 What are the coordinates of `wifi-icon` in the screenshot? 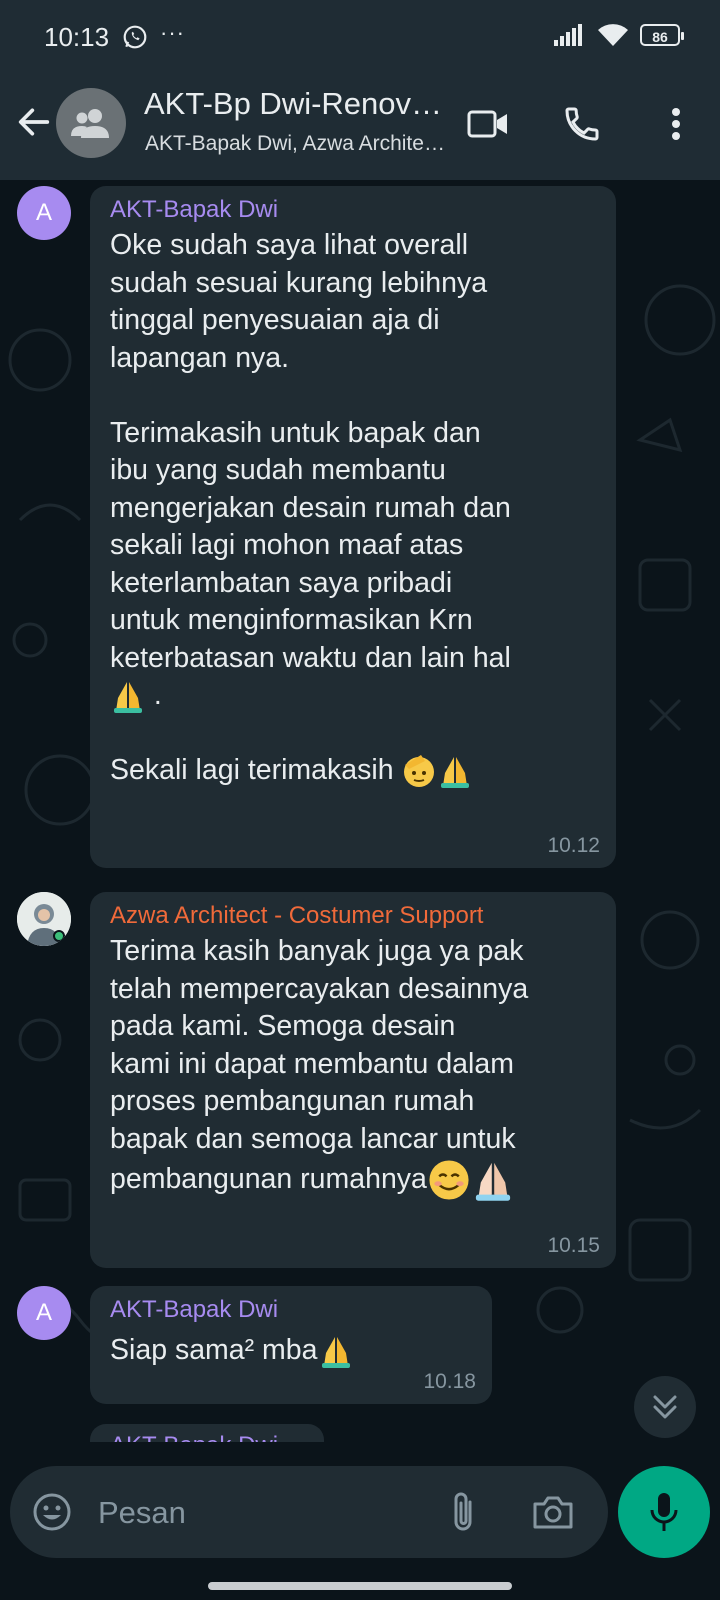 It's located at (613, 35).